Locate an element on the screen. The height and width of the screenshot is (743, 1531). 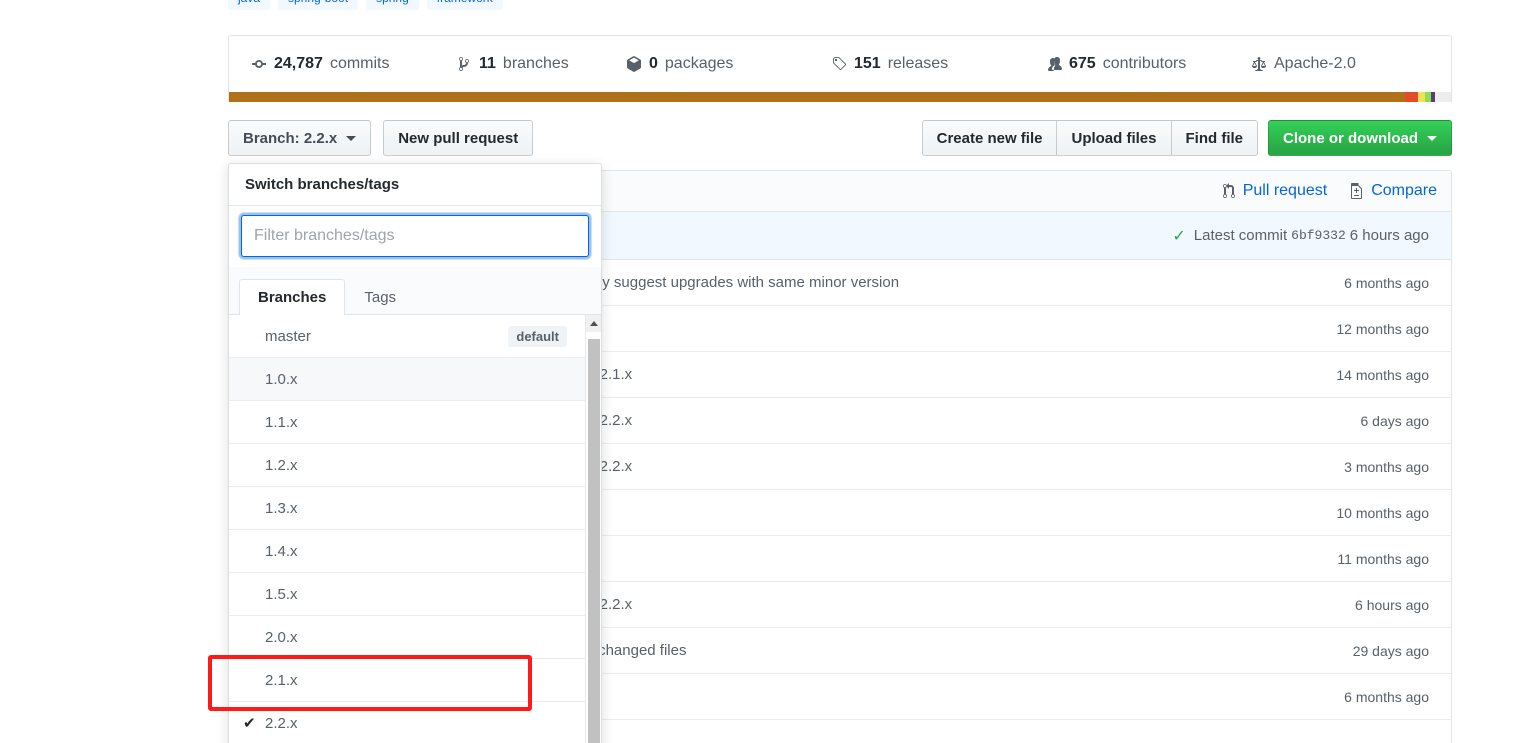
branch-filter-input is located at coordinates (415, 236).